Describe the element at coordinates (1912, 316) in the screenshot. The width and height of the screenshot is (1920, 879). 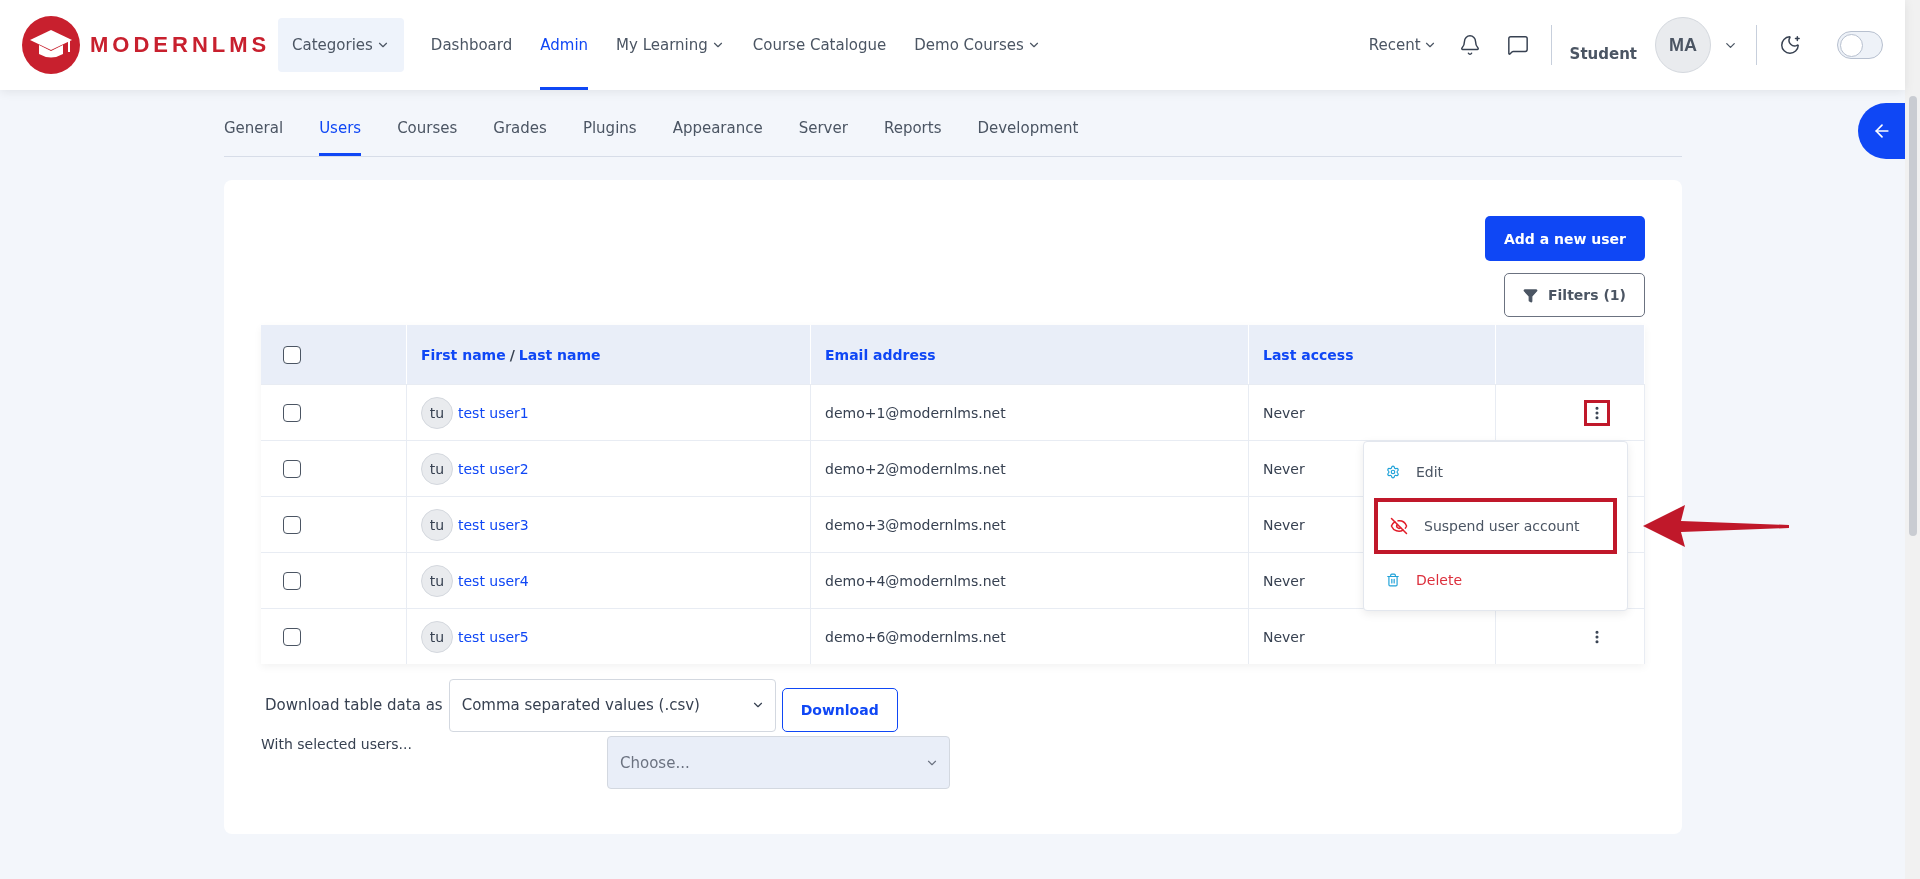
I see `scrollbar-thumb` at that location.